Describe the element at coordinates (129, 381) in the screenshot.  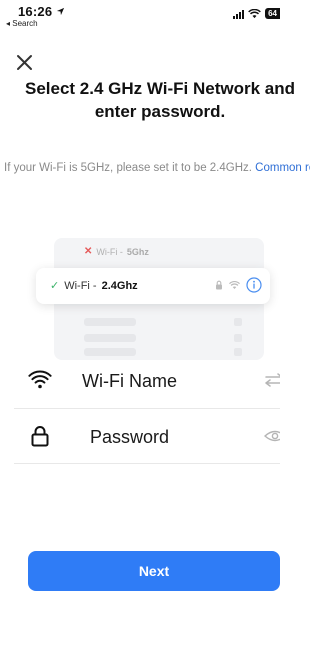
I see `wifi-name-label: Wi-Fi Name` at that location.